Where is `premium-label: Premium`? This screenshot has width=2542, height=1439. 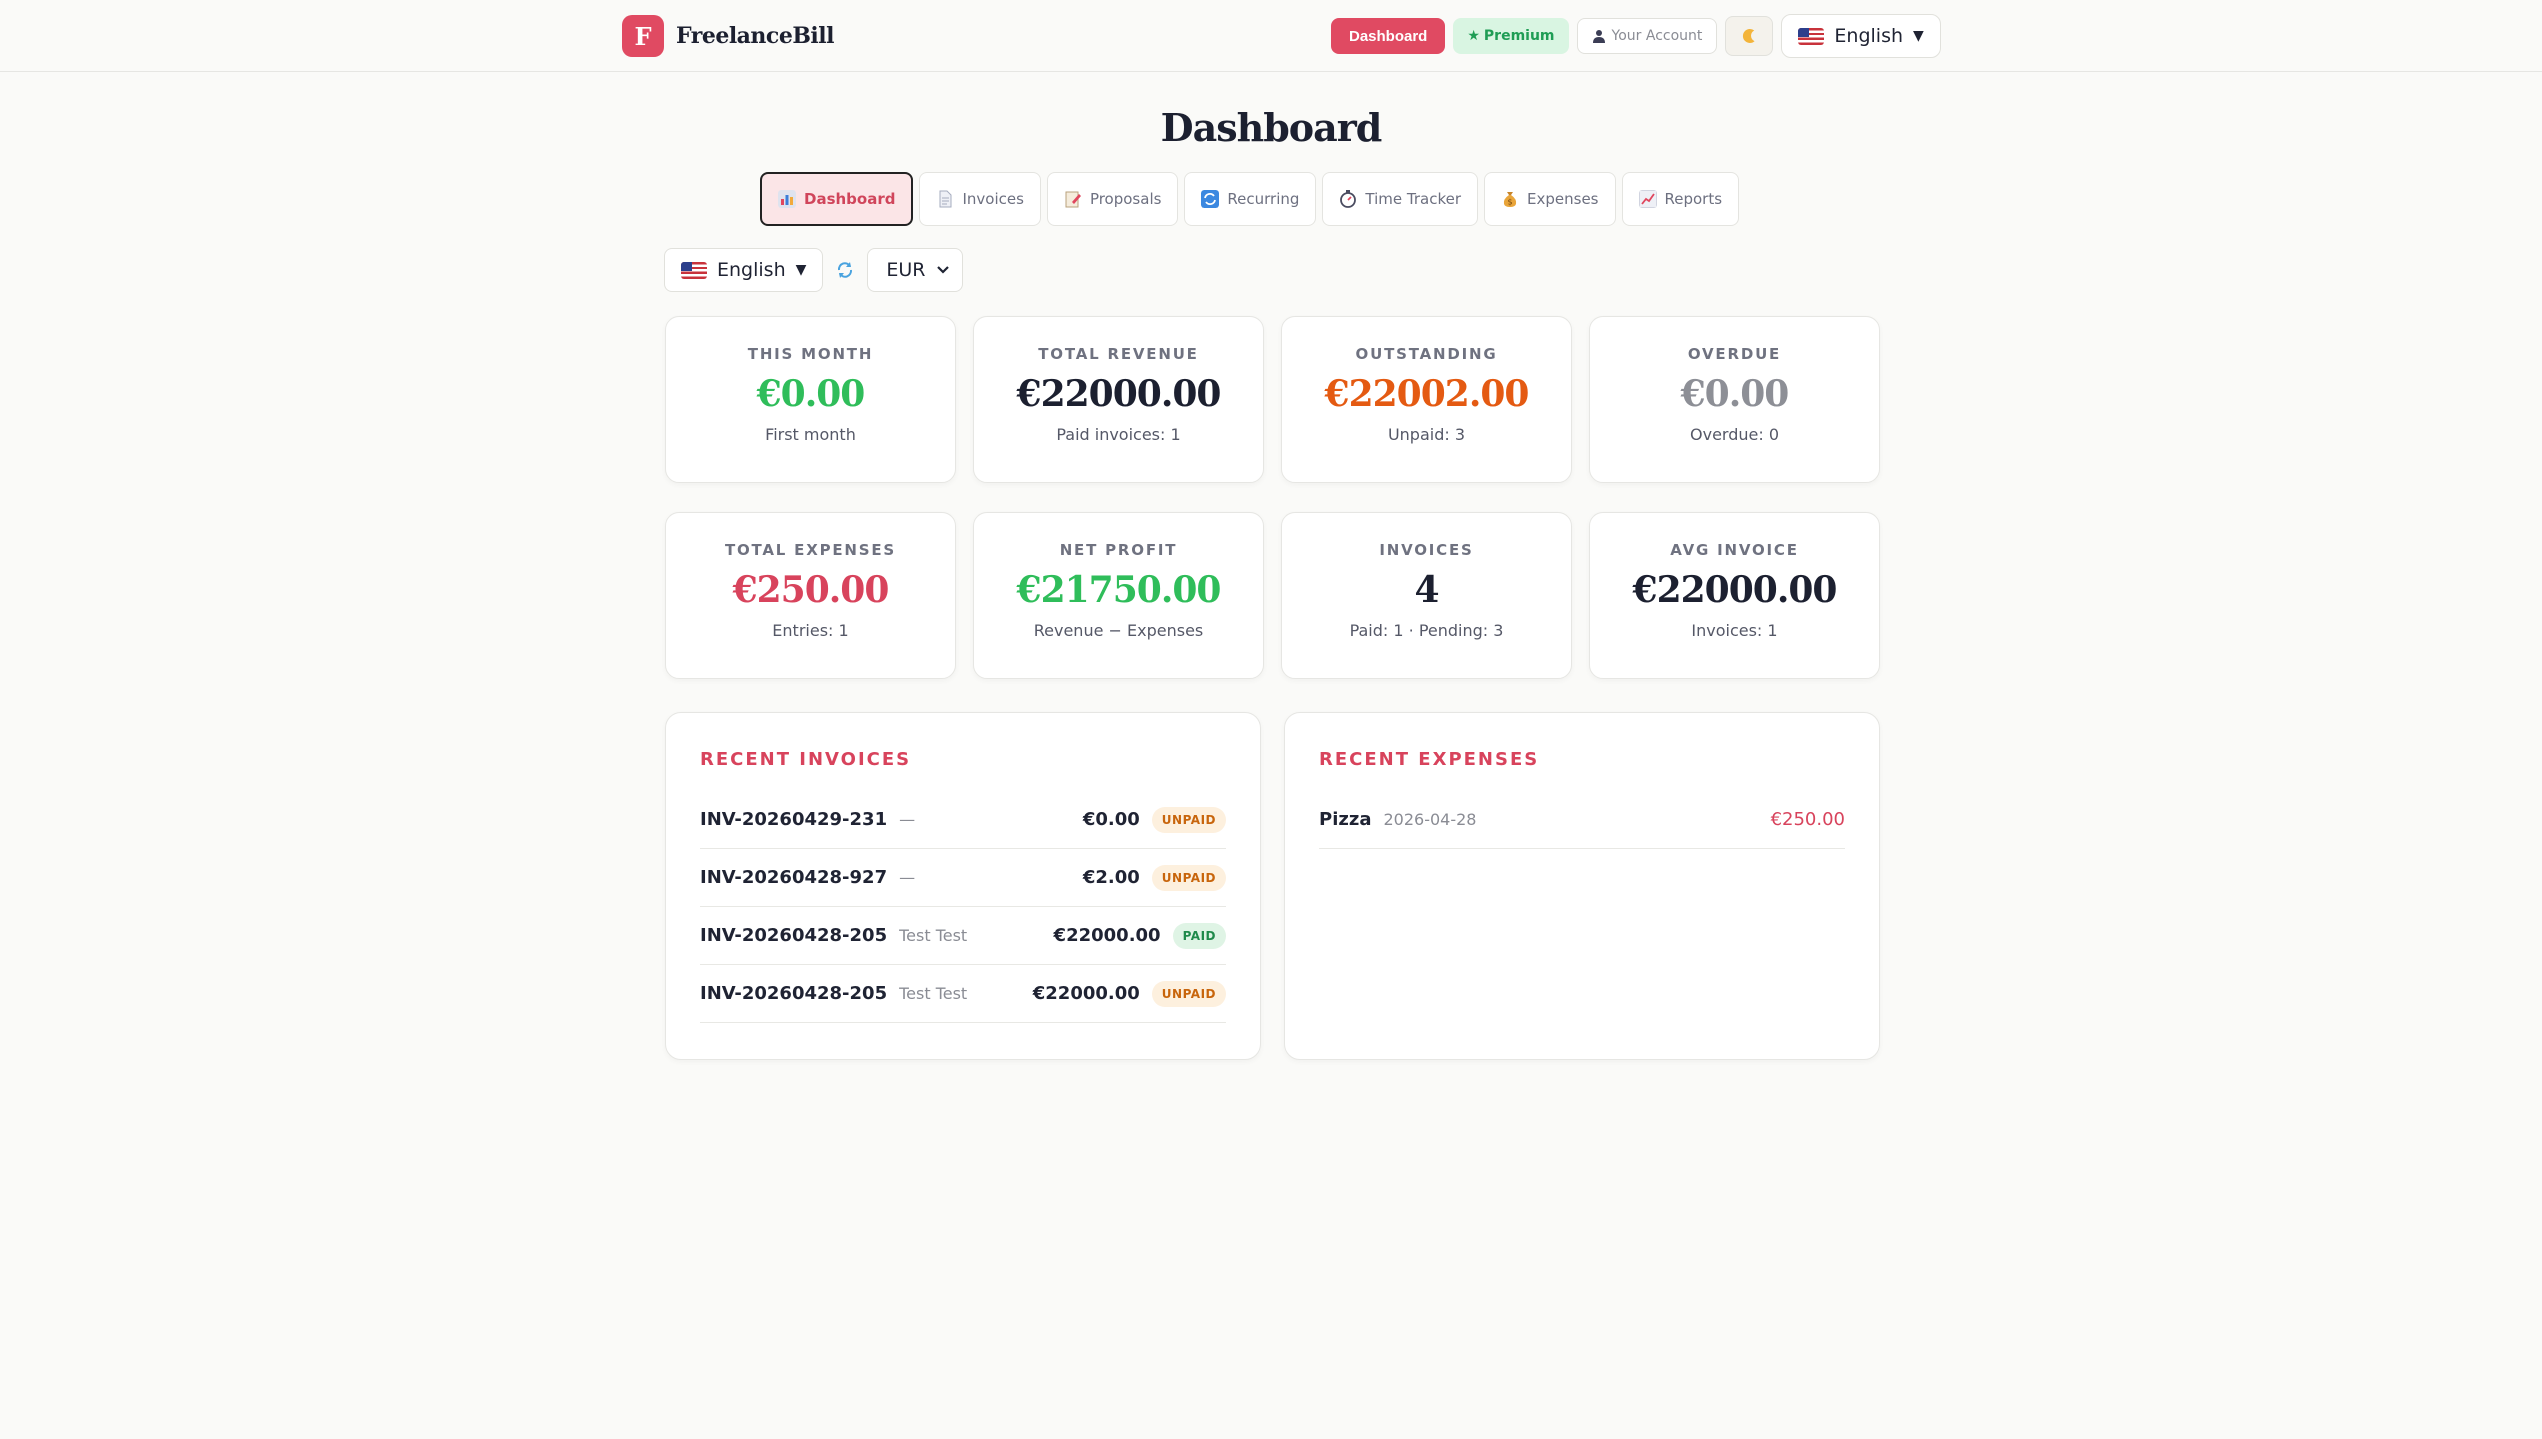 premium-label: Premium is located at coordinates (1519, 36).